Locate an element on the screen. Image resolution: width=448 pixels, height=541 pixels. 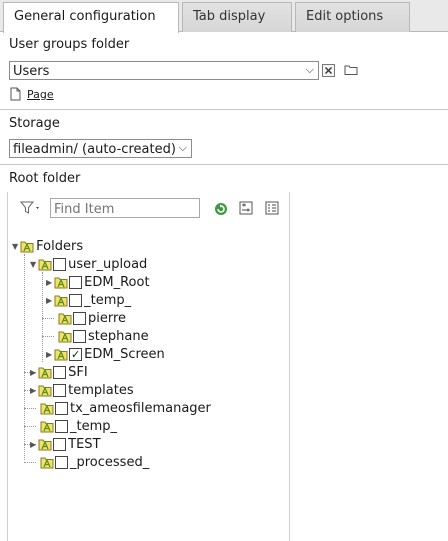
tree-item-label: templates is located at coordinates (101, 390).